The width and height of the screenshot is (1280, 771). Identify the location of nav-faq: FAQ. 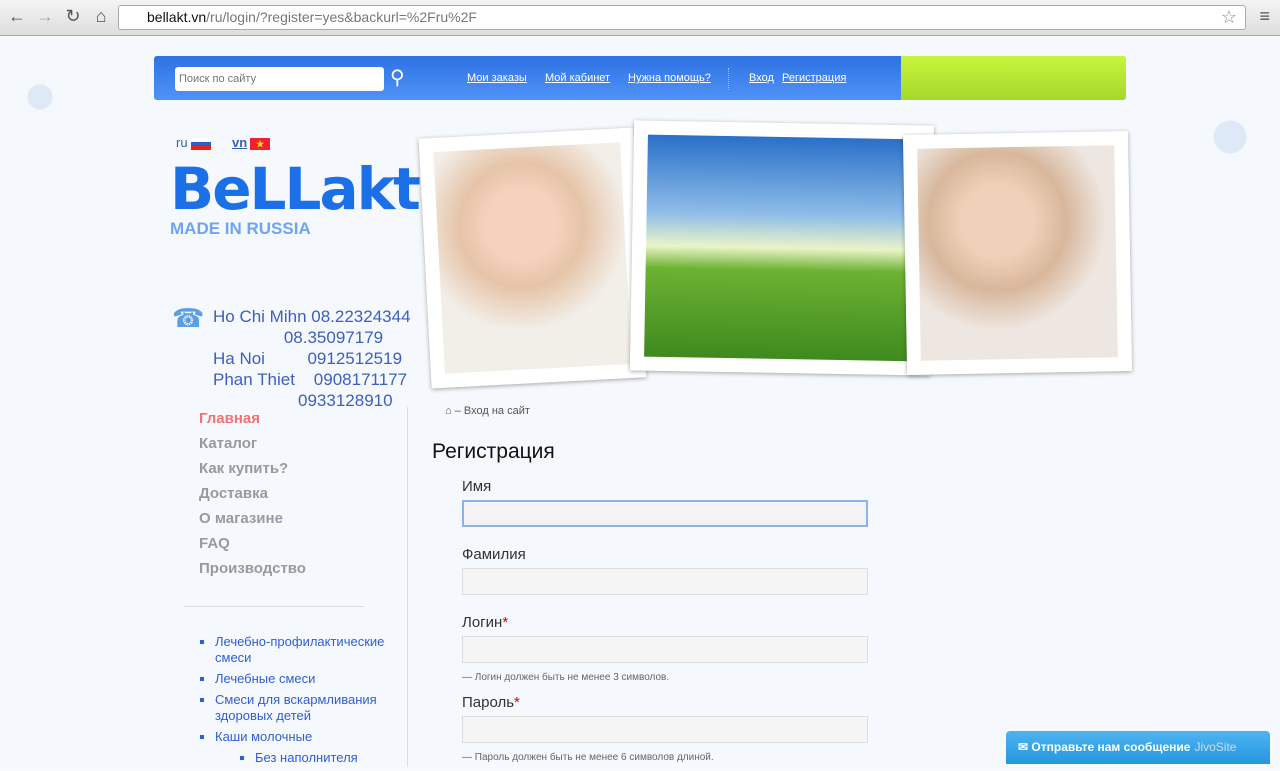
(252, 547).